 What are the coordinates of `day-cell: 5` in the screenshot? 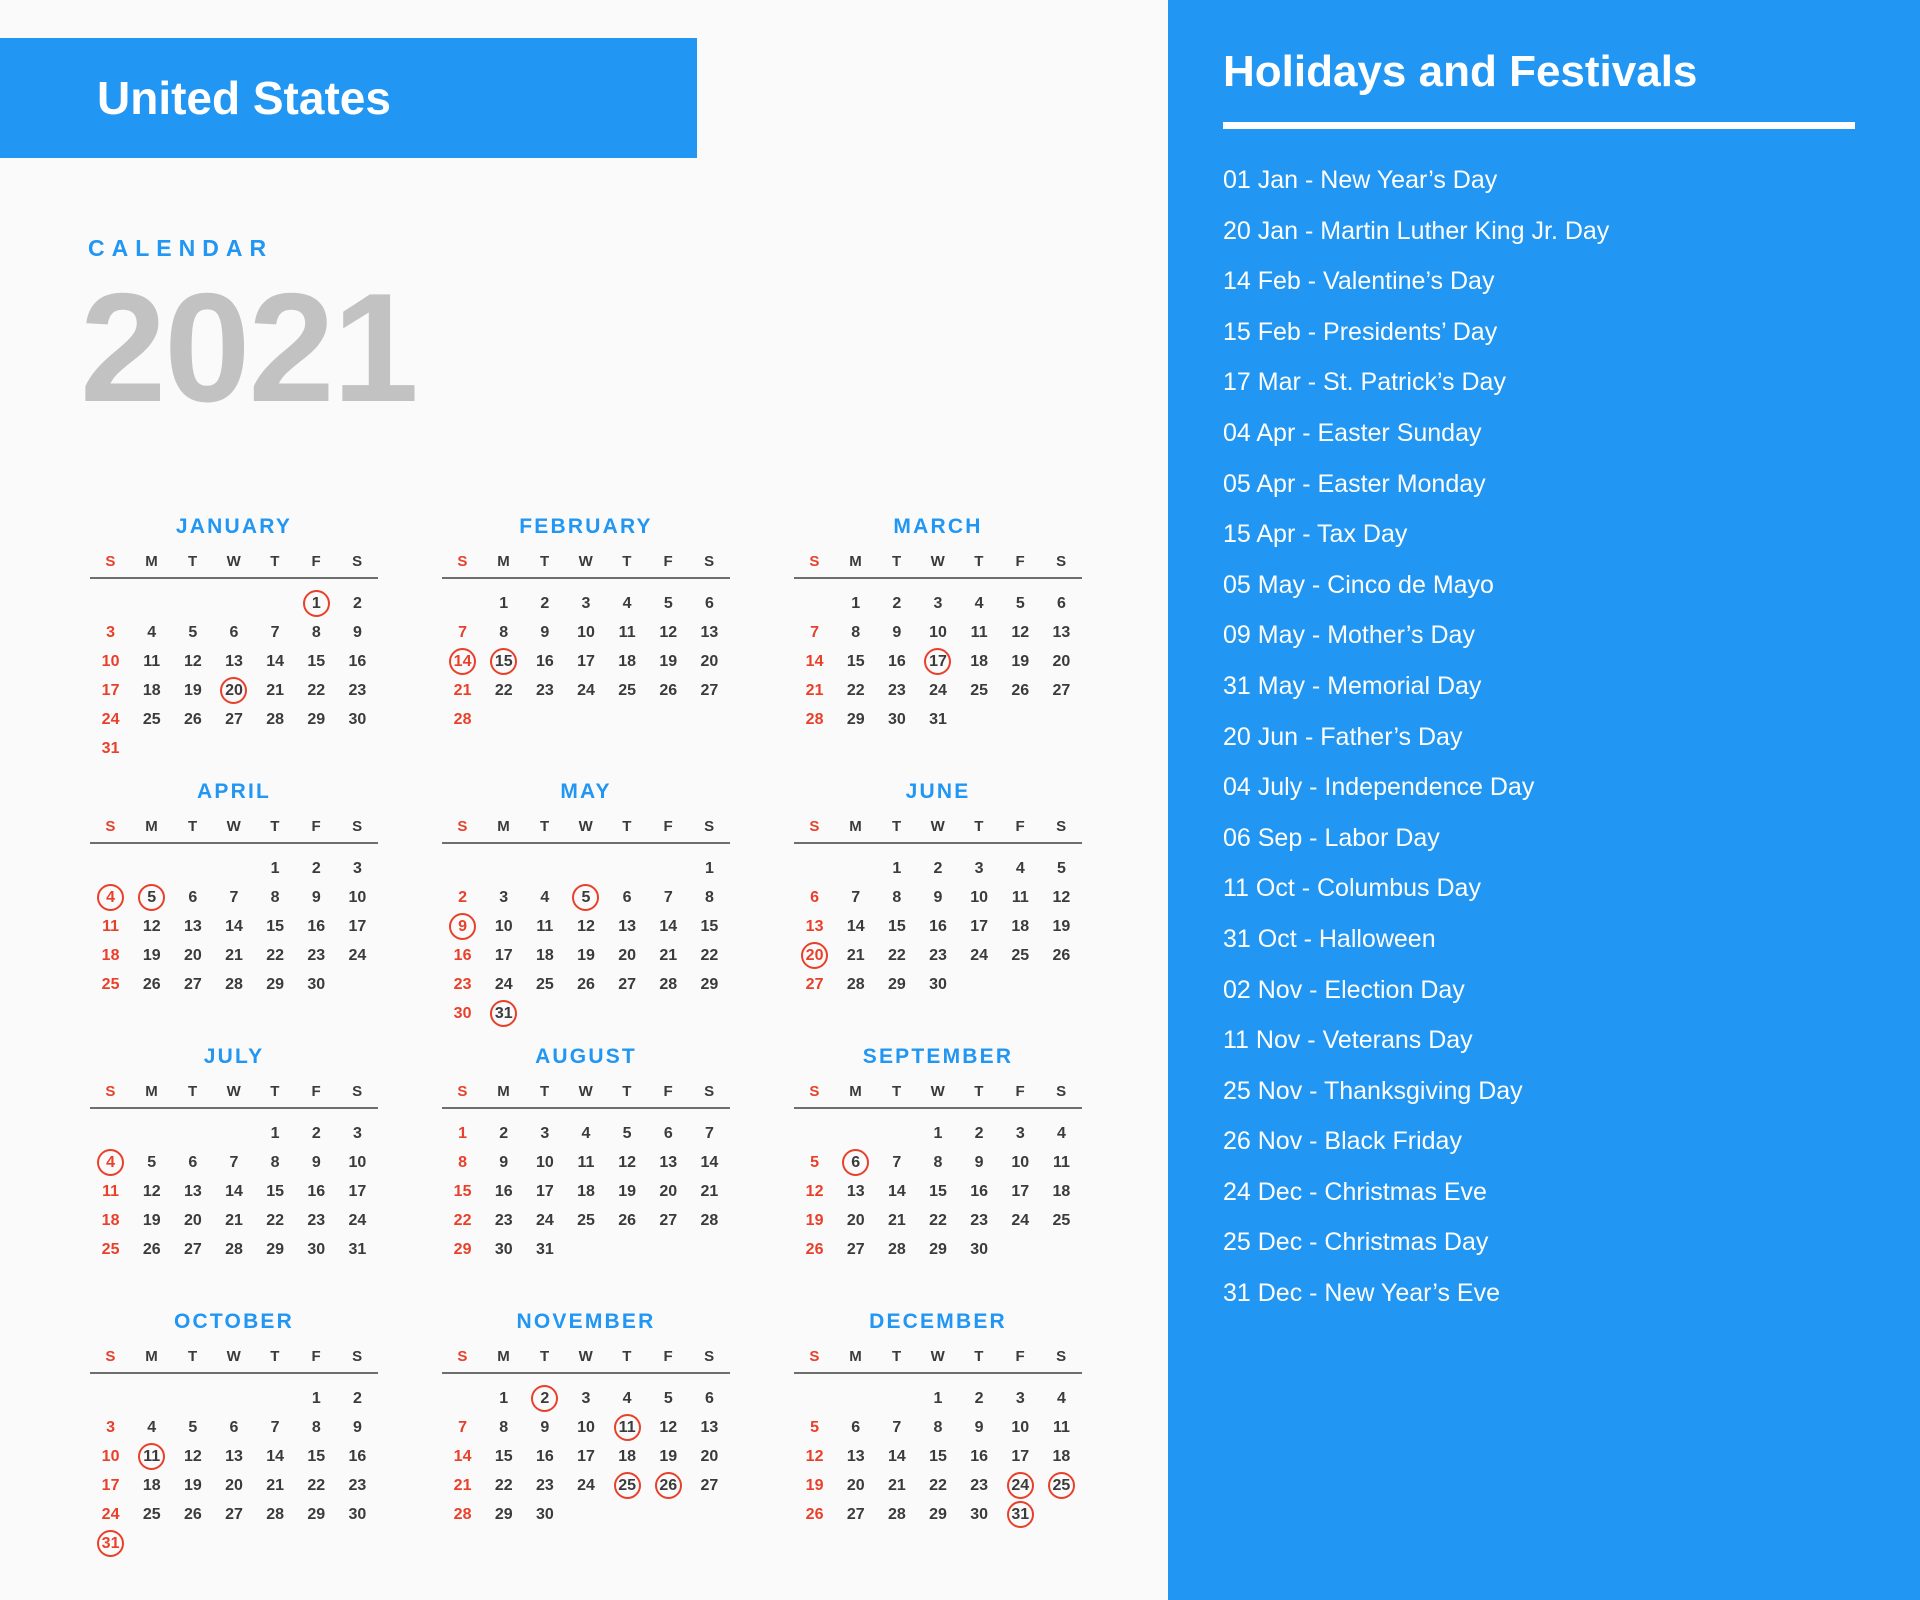 It's located at (1020, 603).